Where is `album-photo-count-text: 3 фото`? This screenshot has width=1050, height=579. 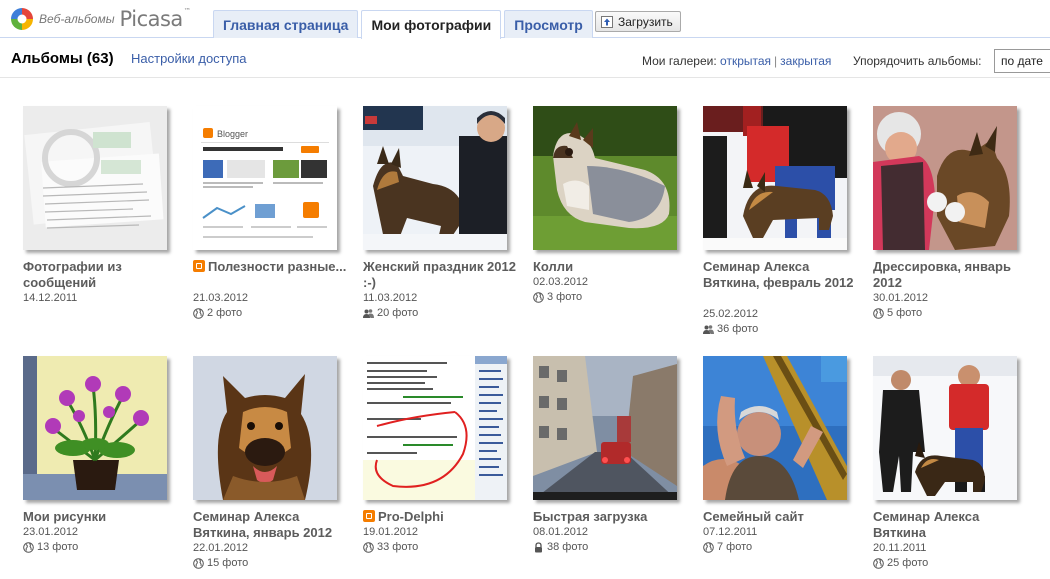 album-photo-count-text: 3 фото is located at coordinates (565, 297).